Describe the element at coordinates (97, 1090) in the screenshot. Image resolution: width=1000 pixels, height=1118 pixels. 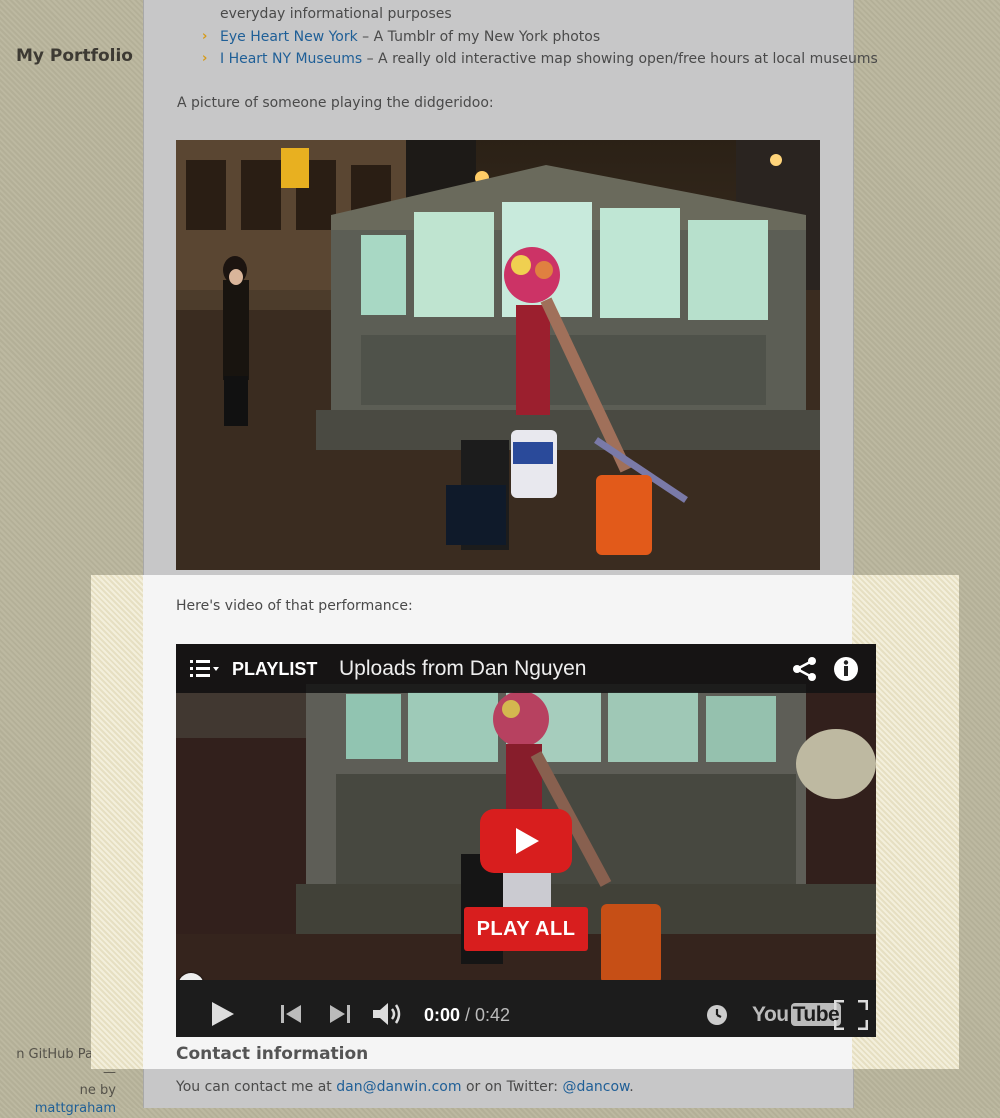
I see `footer-theme-prefix: ne by` at that location.